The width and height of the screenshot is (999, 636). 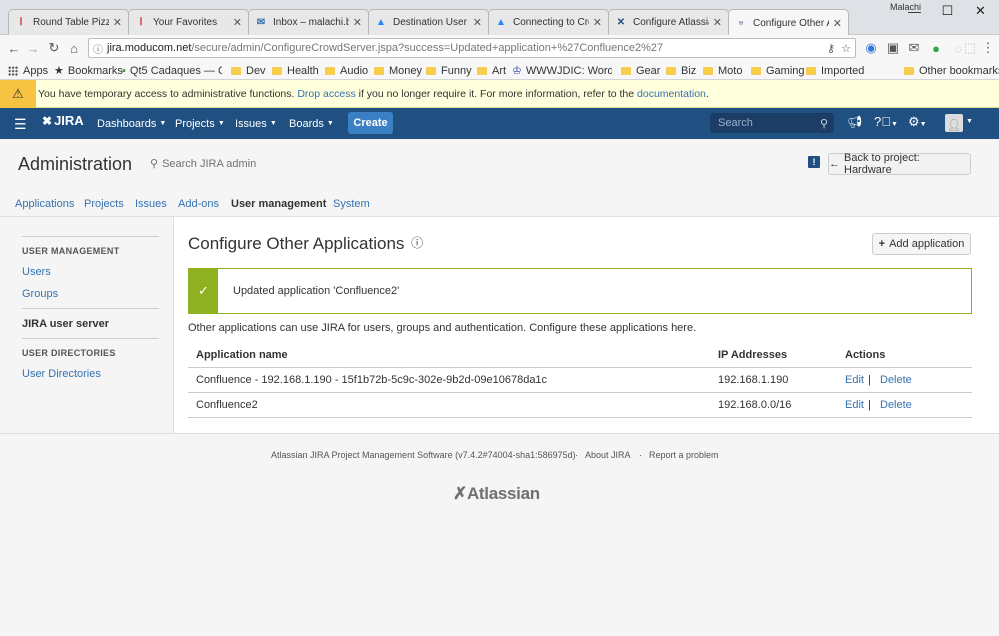 I want to click on tab-title: Destination User Di, so click(x=431, y=22).